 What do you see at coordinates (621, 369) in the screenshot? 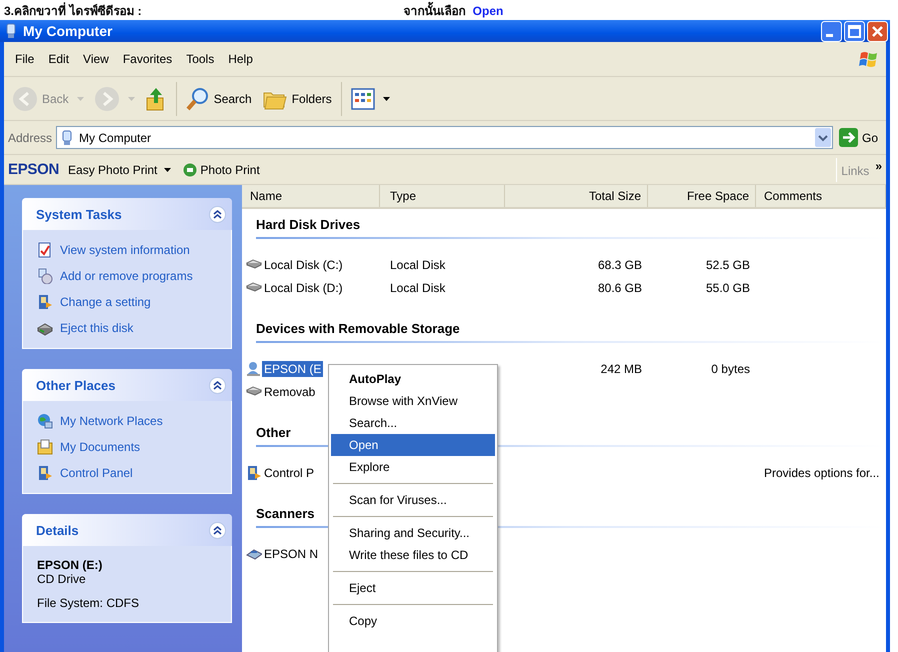
I see `table-cell: 242 MB` at bounding box center [621, 369].